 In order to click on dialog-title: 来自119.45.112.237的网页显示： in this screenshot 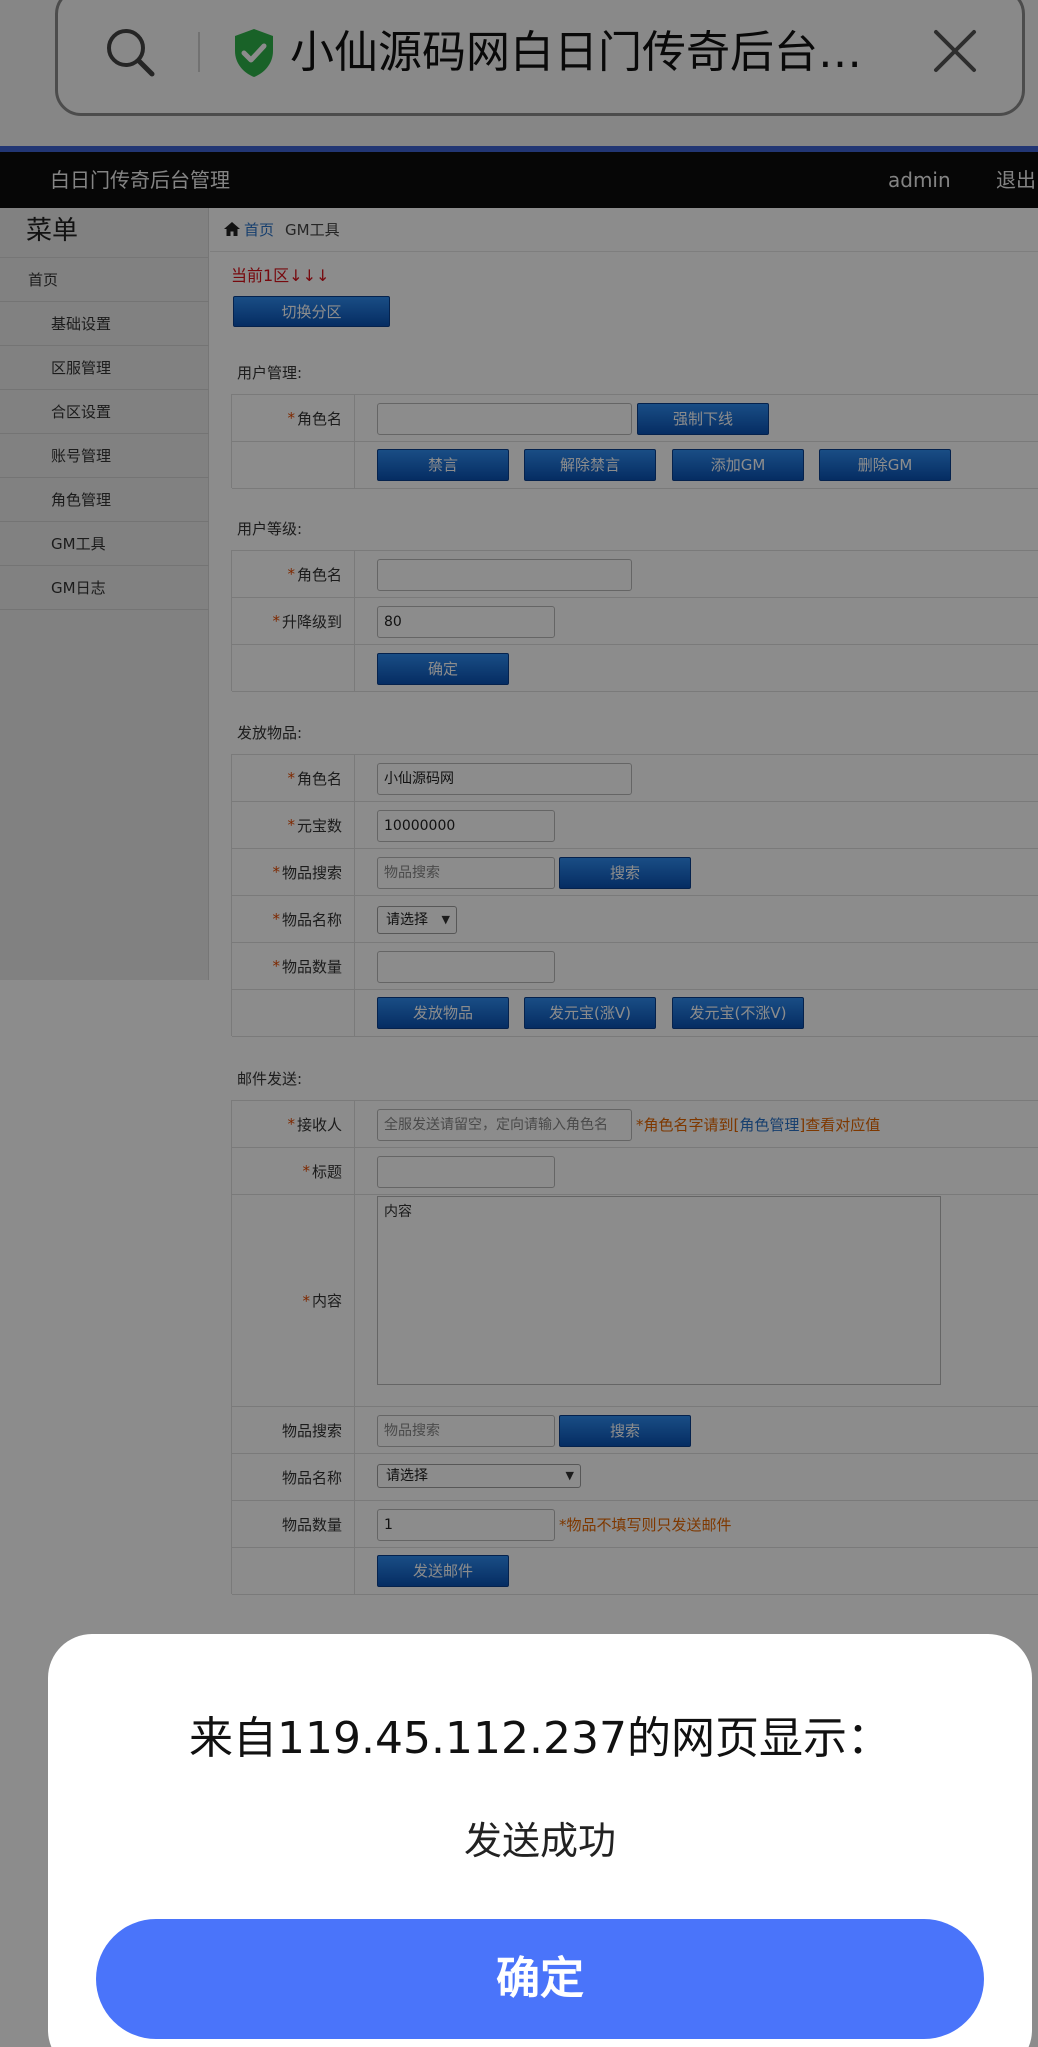, I will do `click(540, 1738)`.